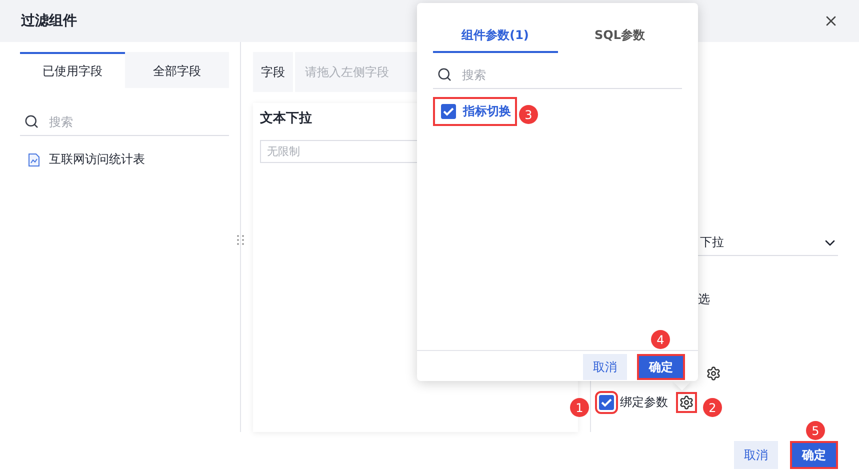 The height and width of the screenshot is (476, 859). What do you see at coordinates (579, 407) in the screenshot?
I see `step-badge: 1` at bounding box center [579, 407].